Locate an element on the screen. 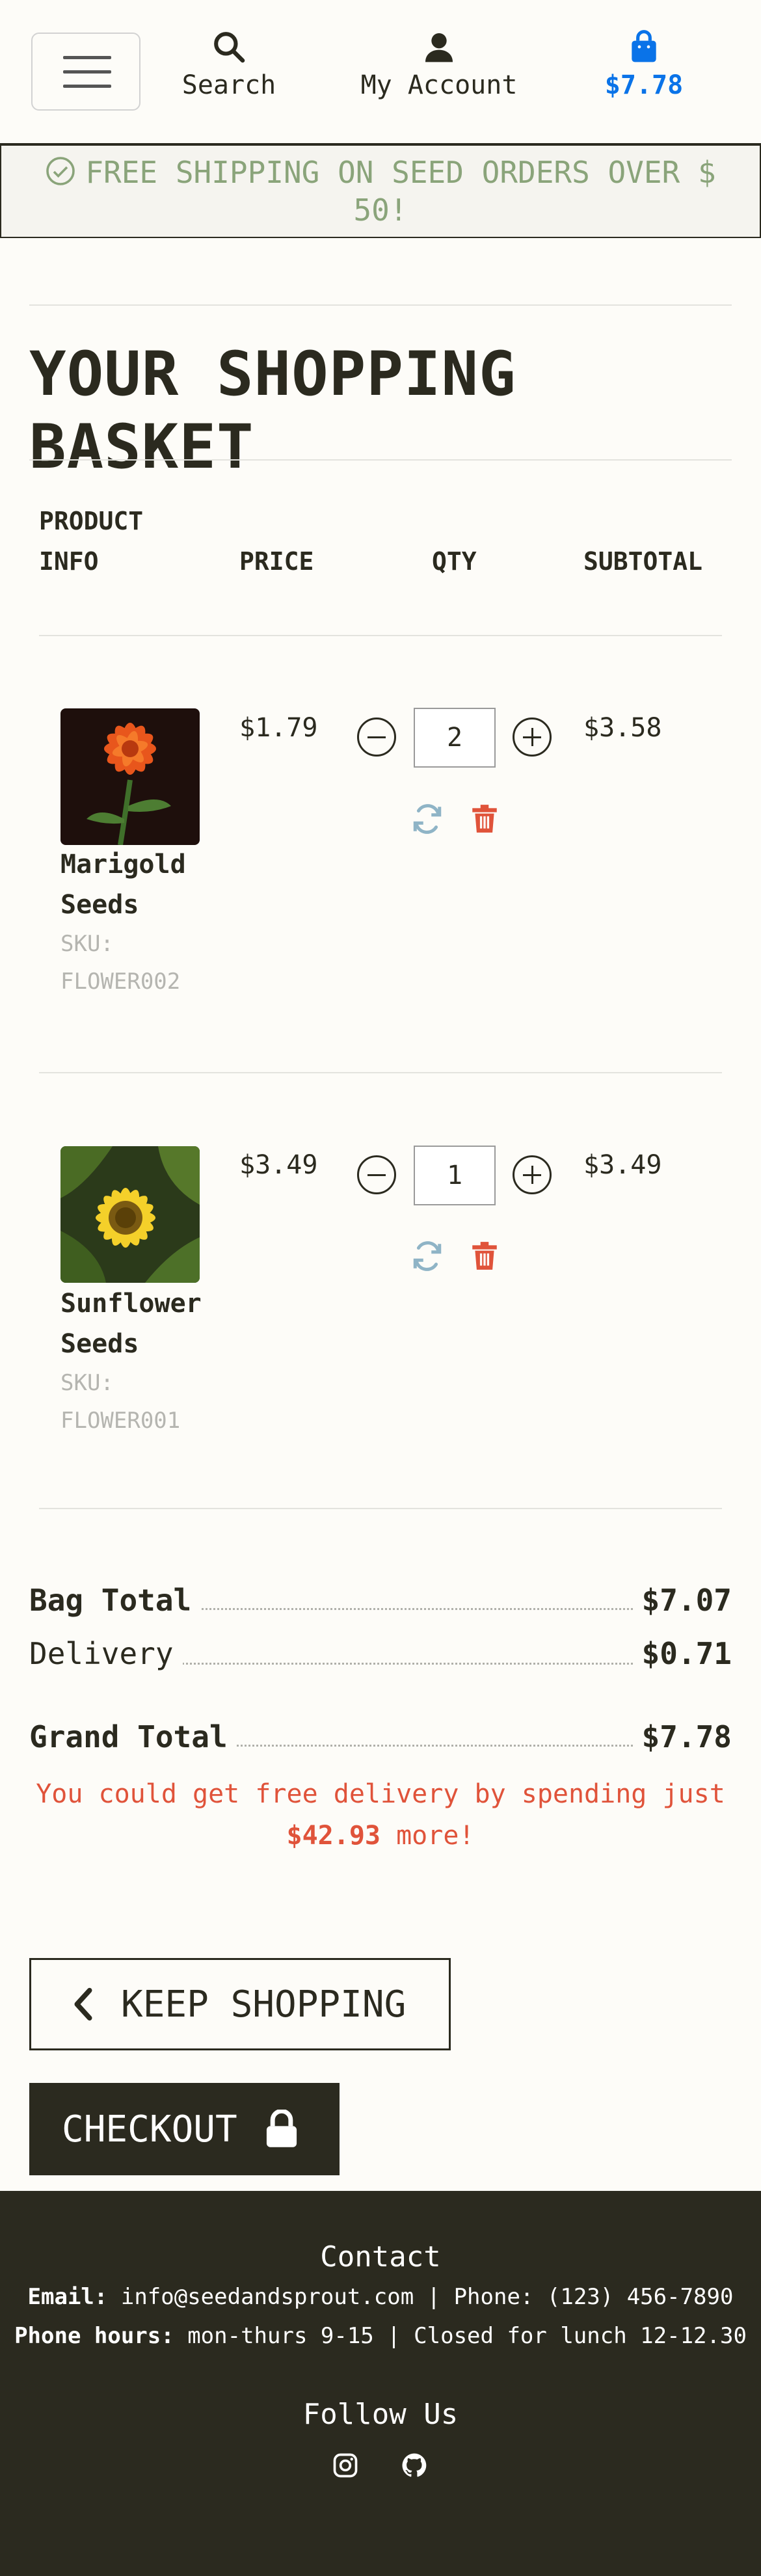  column-header-qty: QTY is located at coordinates (454, 561).